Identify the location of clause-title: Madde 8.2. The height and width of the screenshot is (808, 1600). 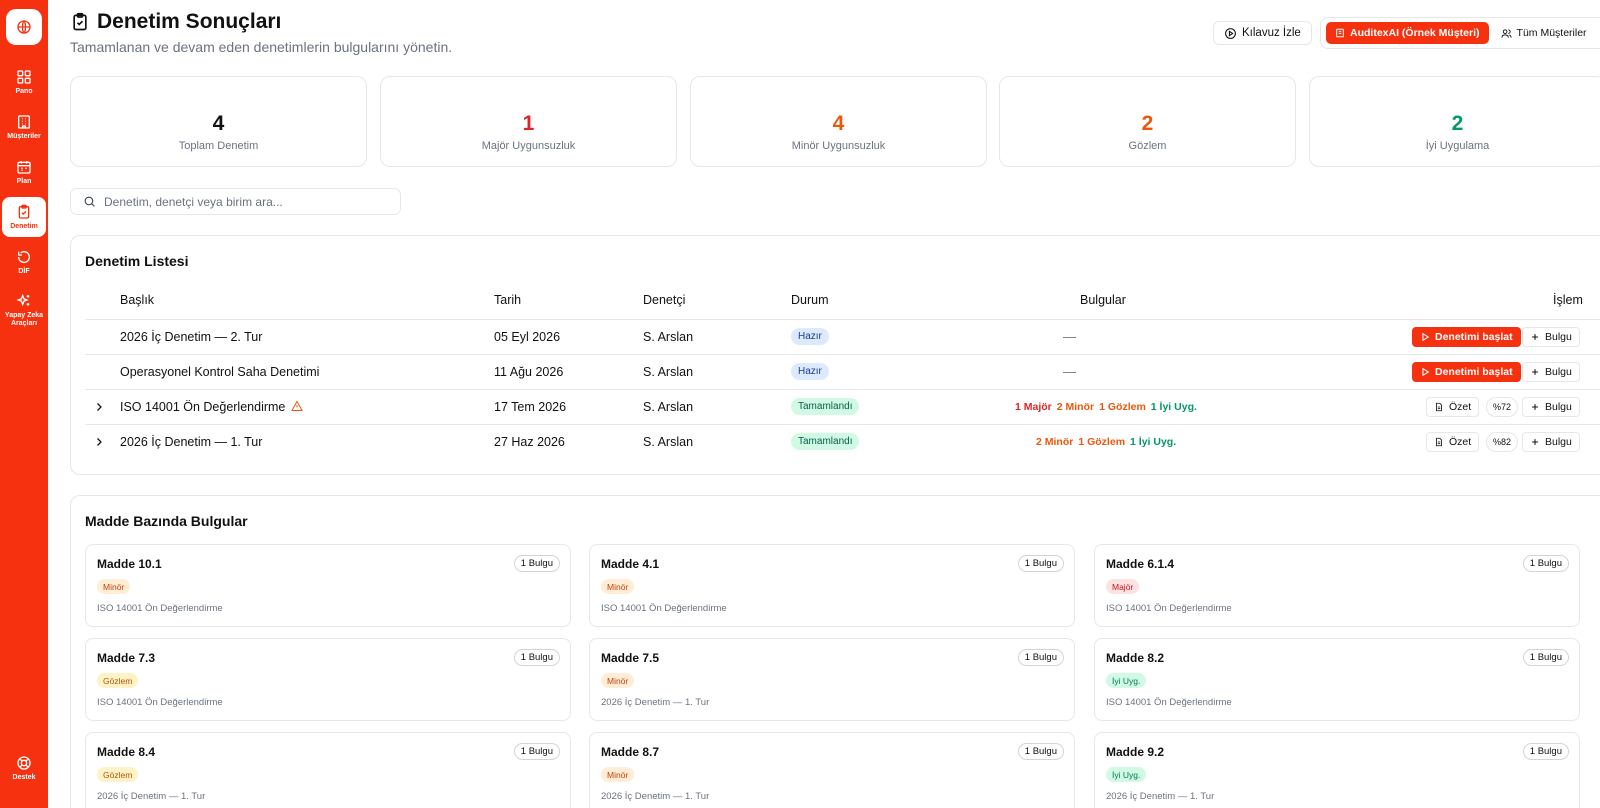
(1135, 658).